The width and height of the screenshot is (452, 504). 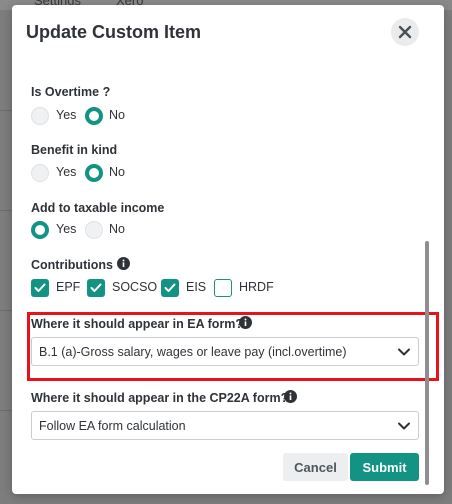 What do you see at coordinates (74, 150) in the screenshot?
I see `benefit-in-kind-label: Benefit in kind` at bounding box center [74, 150].